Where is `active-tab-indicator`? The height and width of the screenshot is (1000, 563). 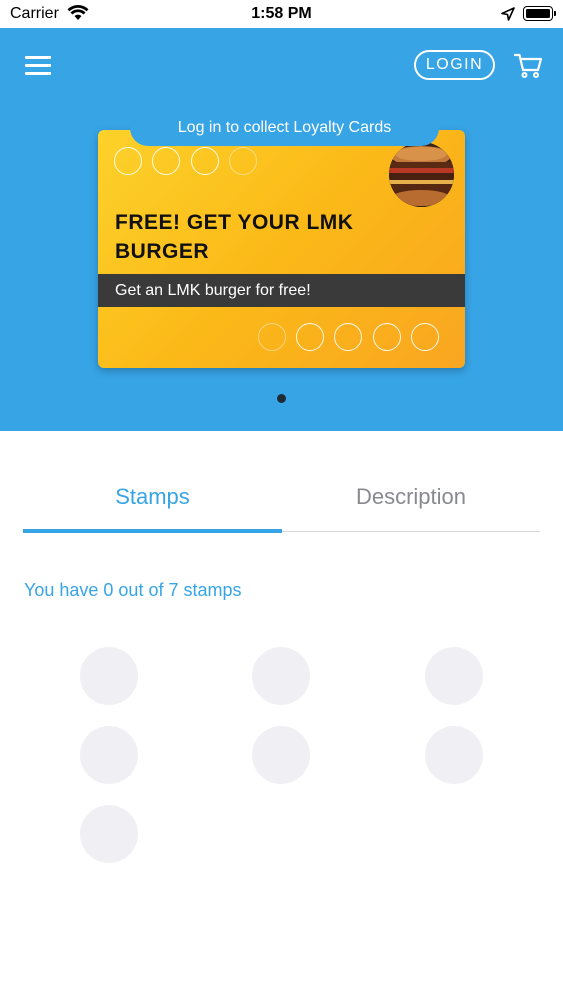 active-tab-indicator is located at coordinates (152, 531).